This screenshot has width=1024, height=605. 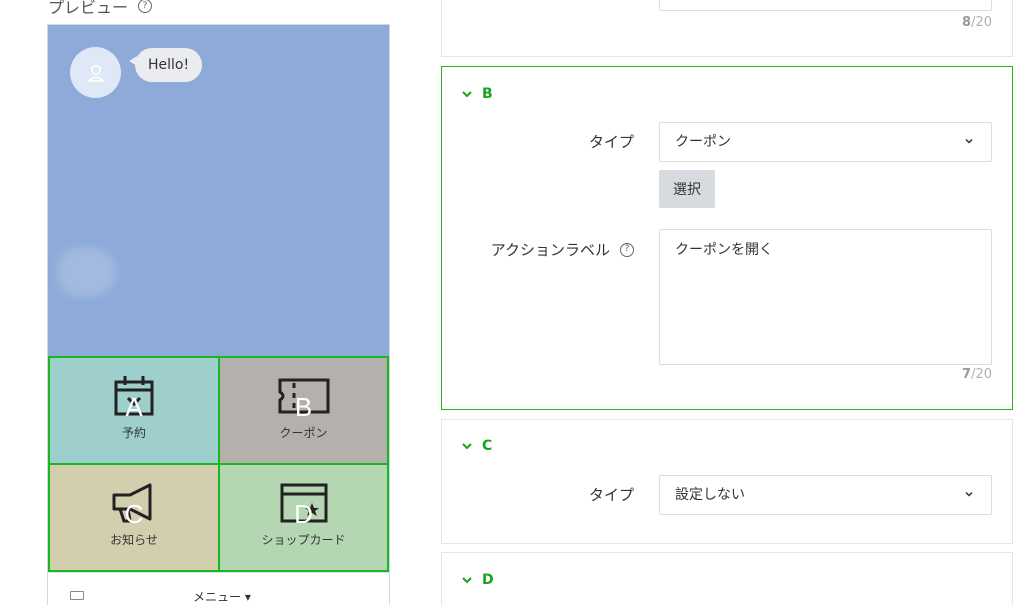 I want to click on panel-a-char-counter: 8/20, so click(x=977, y=22).